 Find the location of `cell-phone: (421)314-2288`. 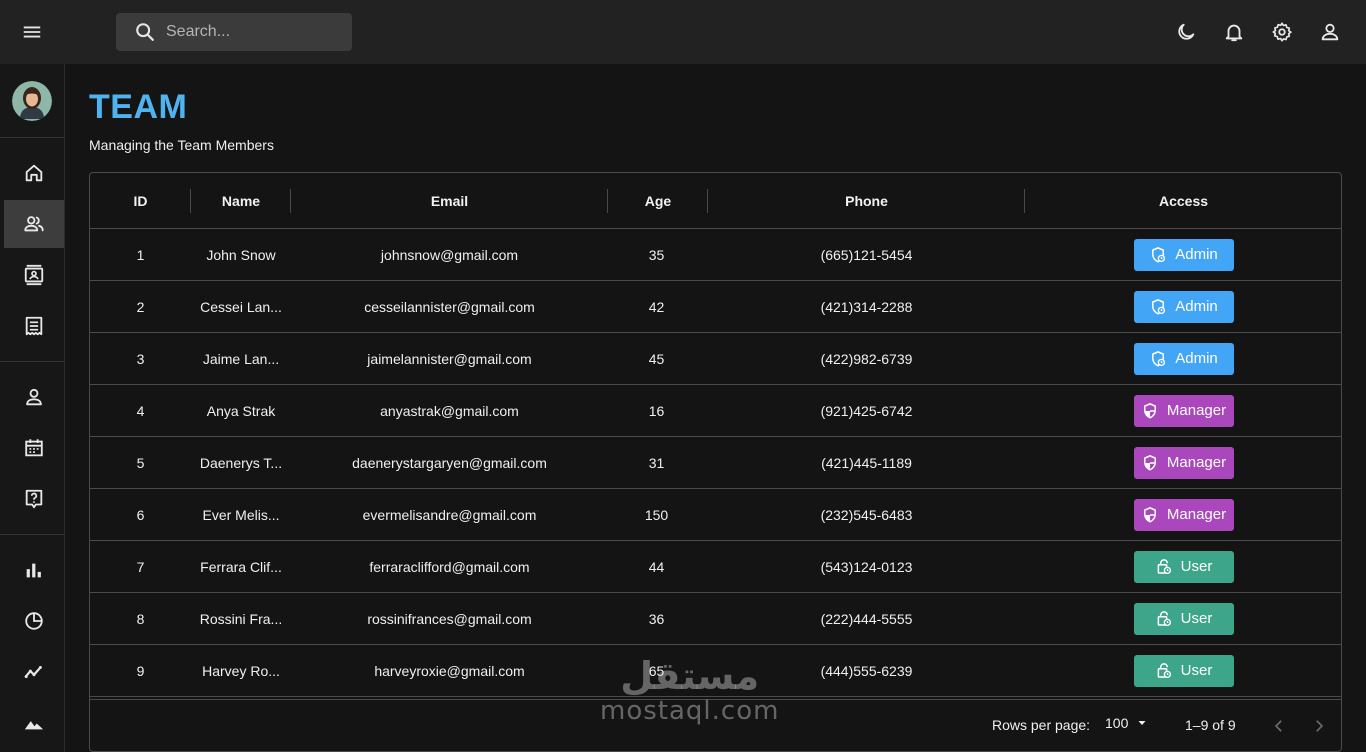

cell-phone: (421)314-2288 is located at coordinates (866, 306).